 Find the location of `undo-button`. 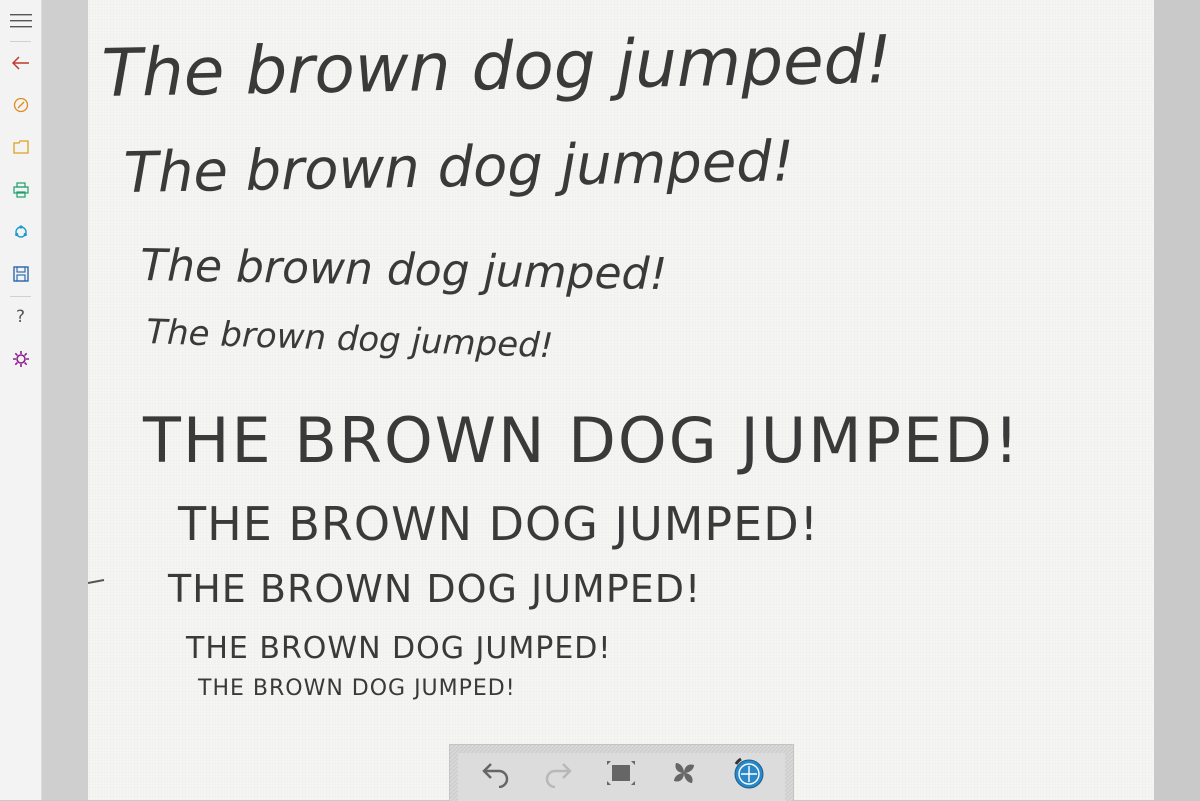

undo-button is located at coordinates (496, 773).